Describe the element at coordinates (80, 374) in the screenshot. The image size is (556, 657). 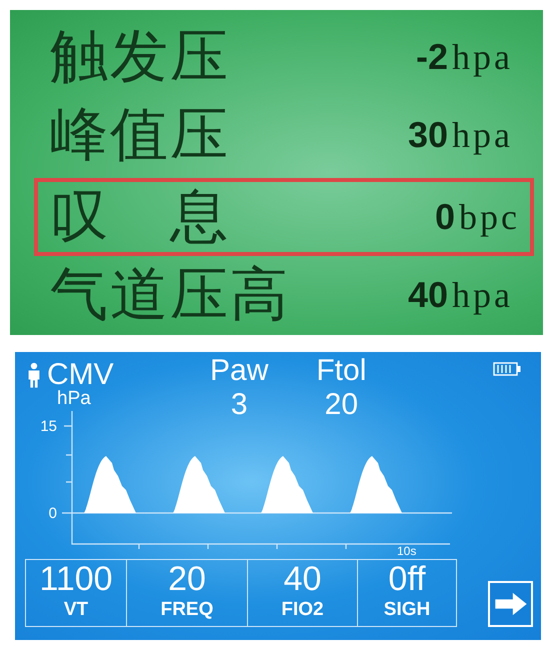
I see `mode-label: CMV` at that location.